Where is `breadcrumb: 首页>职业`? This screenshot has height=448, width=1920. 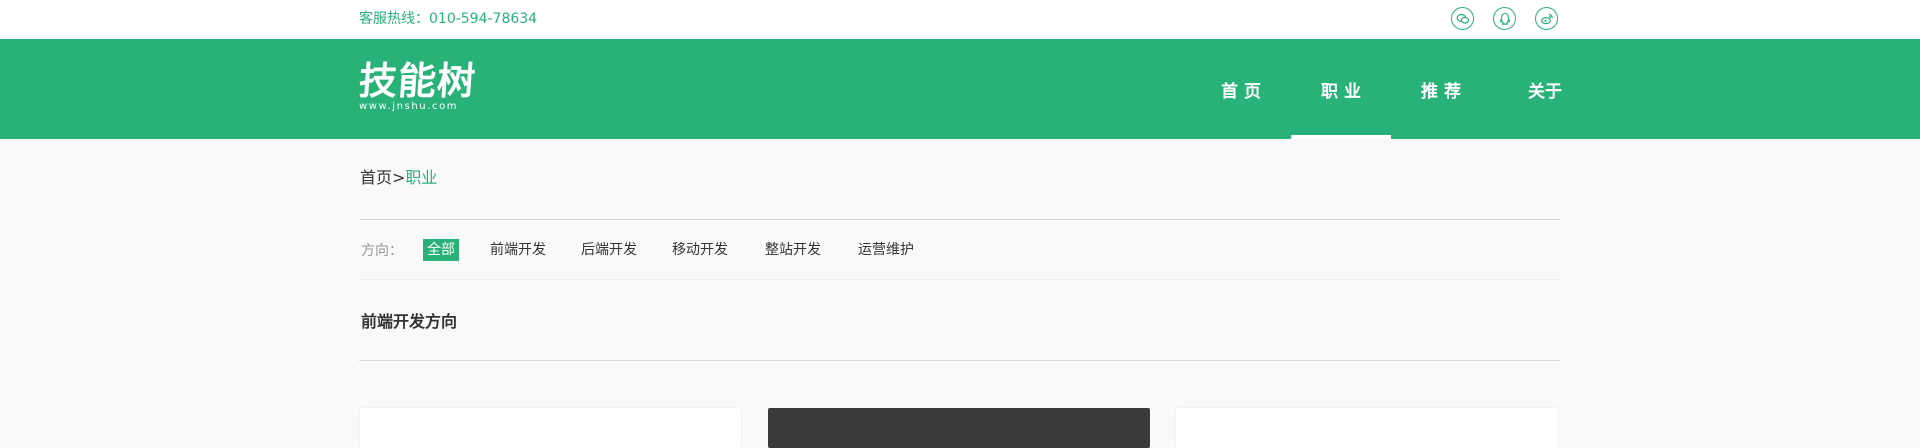
breadcrumb: 首页>职业 is located at coordinates (398, 178).